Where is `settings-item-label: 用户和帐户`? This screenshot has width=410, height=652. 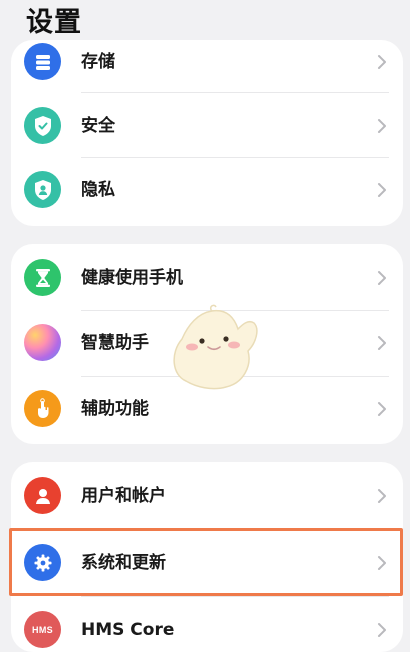
settings-item-label: 用户和帐户 is located at coordinates (123, 496).